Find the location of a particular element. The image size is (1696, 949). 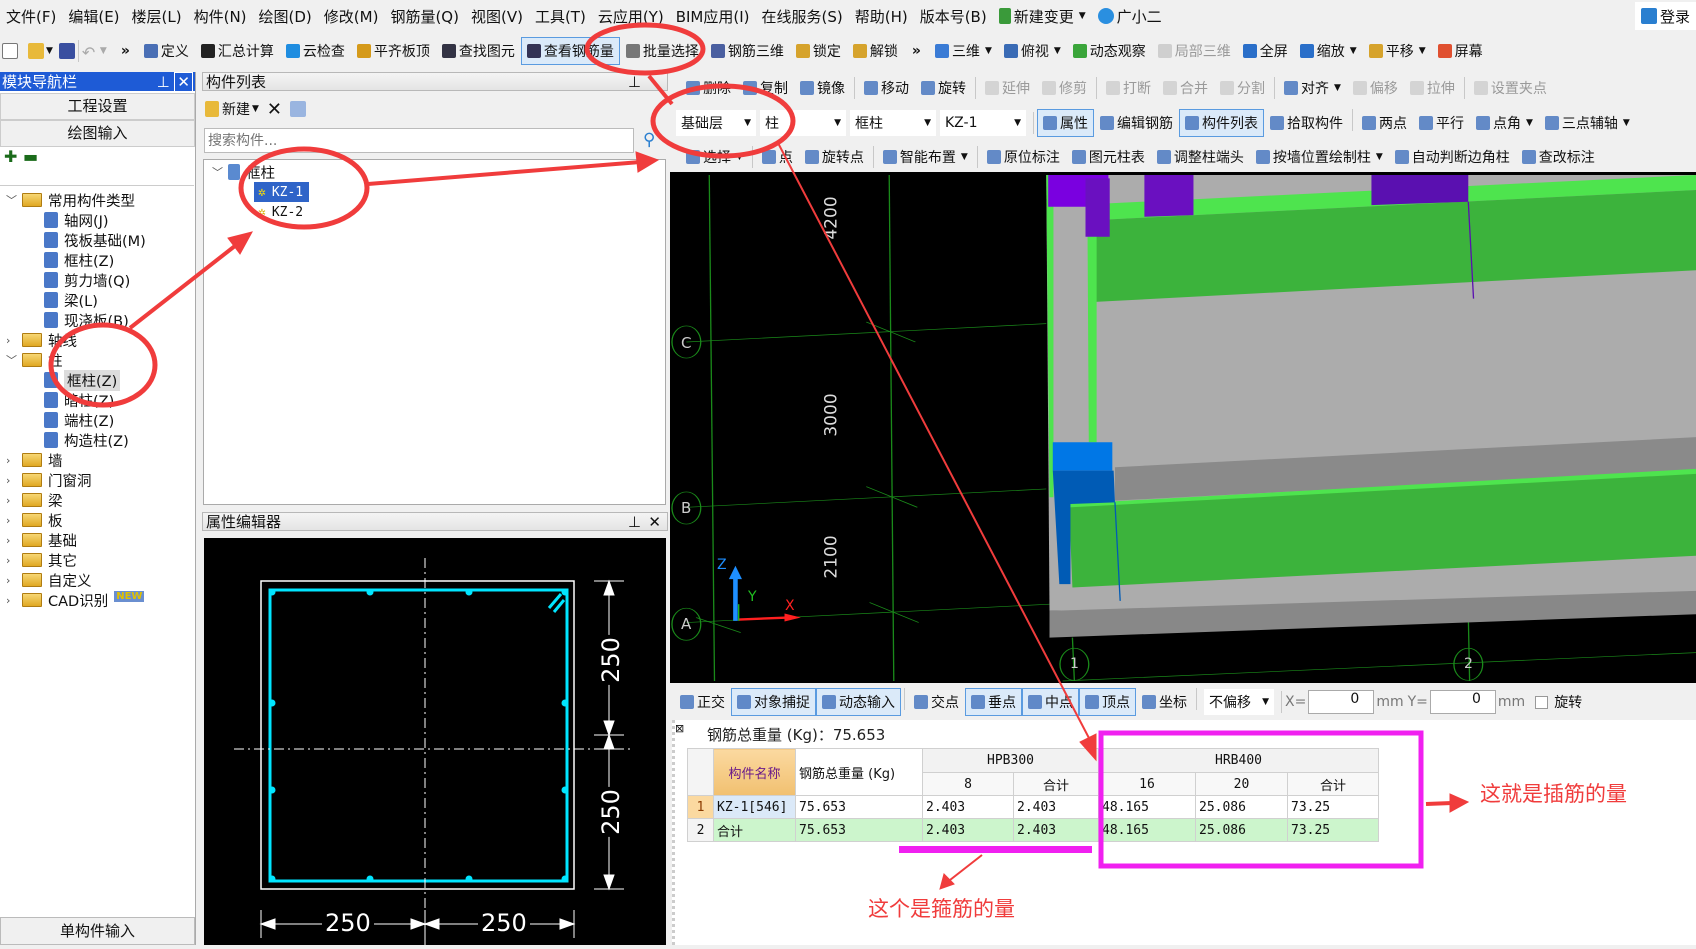

component-search-input is located at coordinates (419, 140).